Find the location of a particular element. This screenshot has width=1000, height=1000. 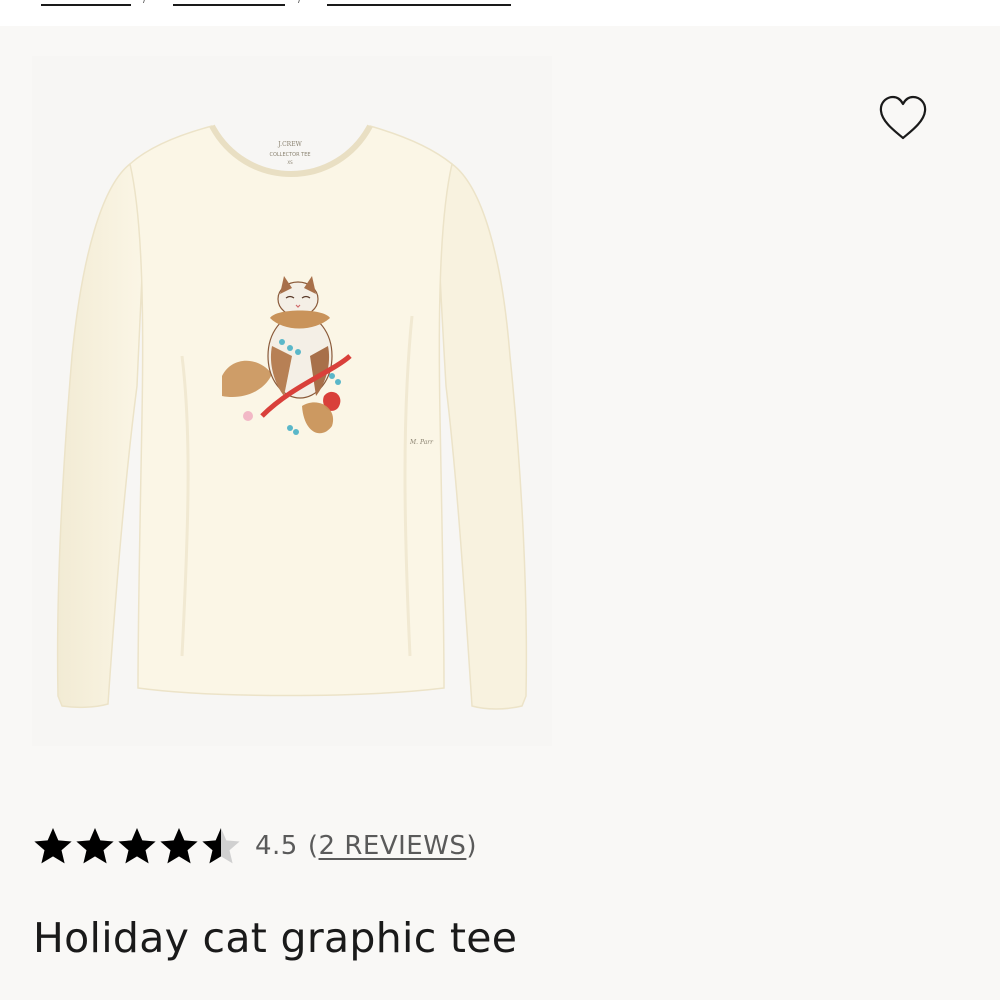

svg-text: XS is located at coordinates (290, 162).